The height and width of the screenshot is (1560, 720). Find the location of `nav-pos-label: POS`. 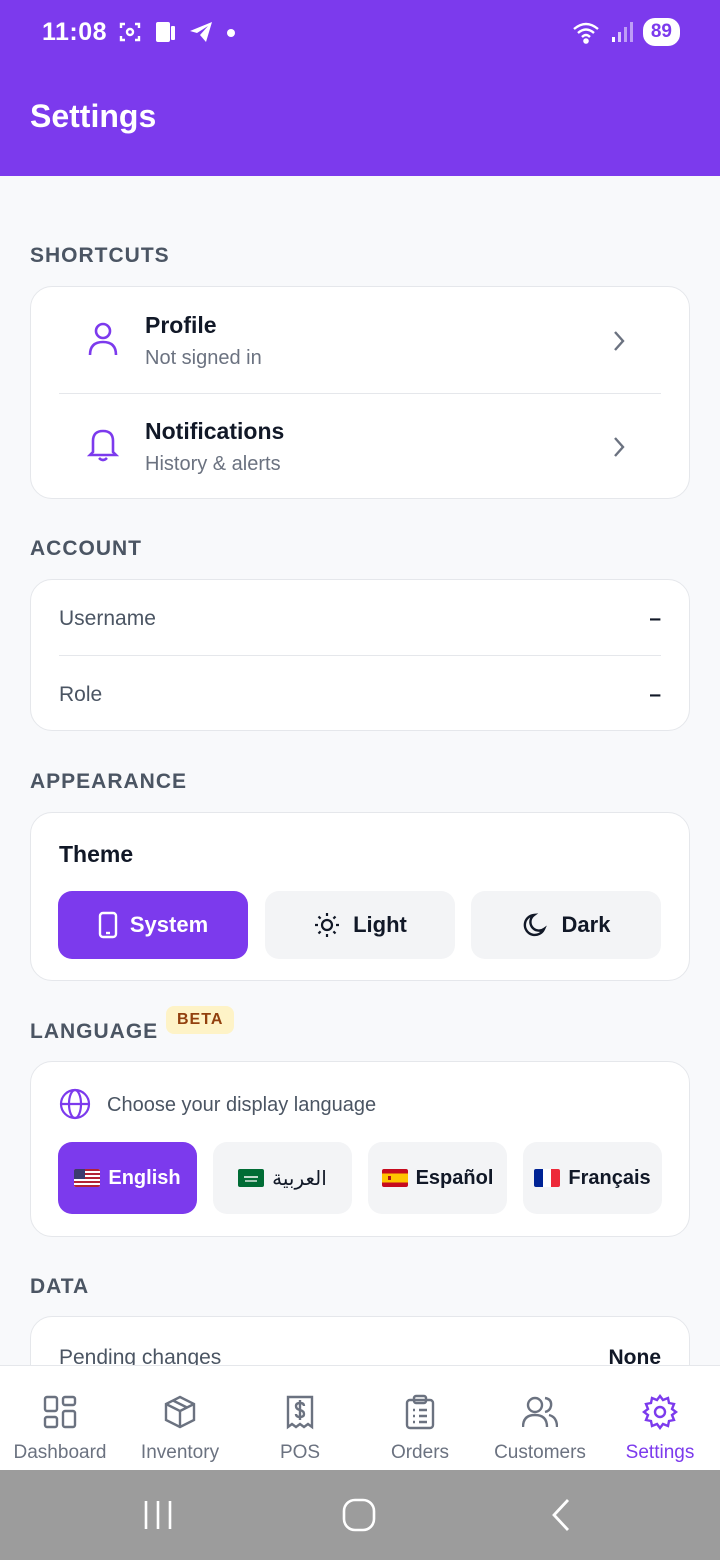

nav-pos-label: POS is located at coordinates (300, 1452).